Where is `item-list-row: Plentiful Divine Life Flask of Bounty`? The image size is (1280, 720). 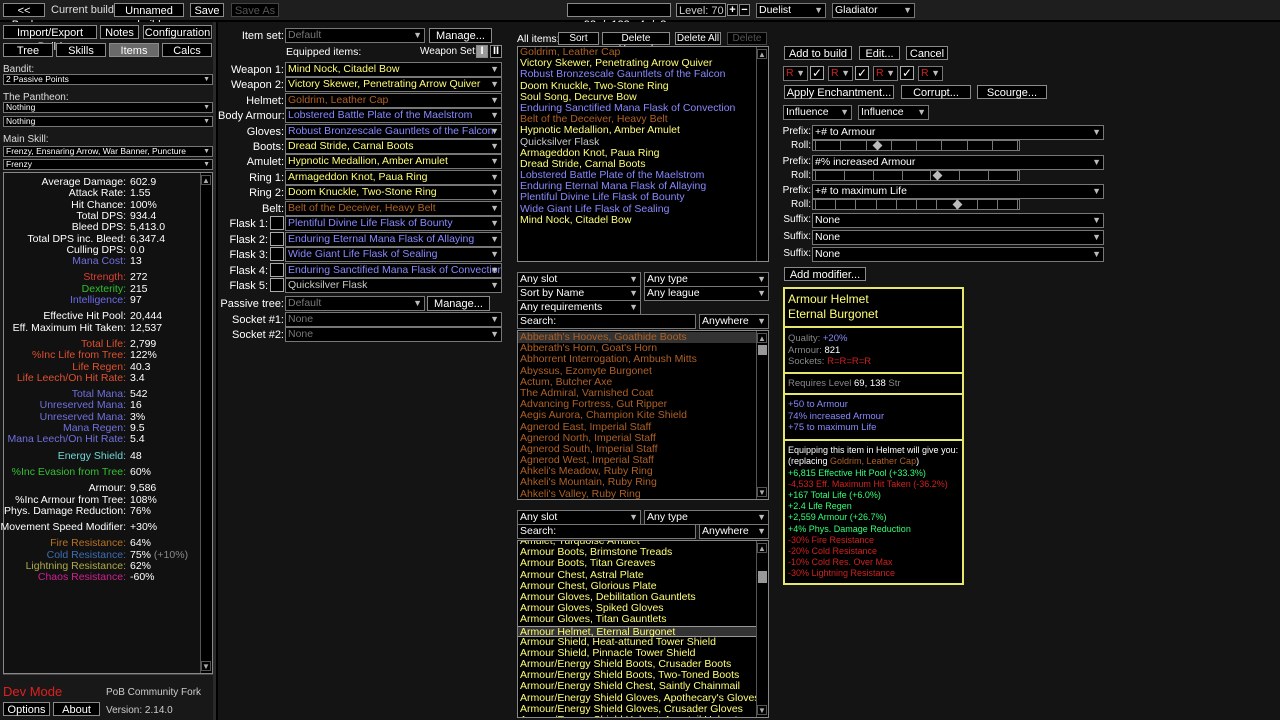
item-list-row: Plentiful Divine Life Flask of Bounty is located at coordinates (643, 197).